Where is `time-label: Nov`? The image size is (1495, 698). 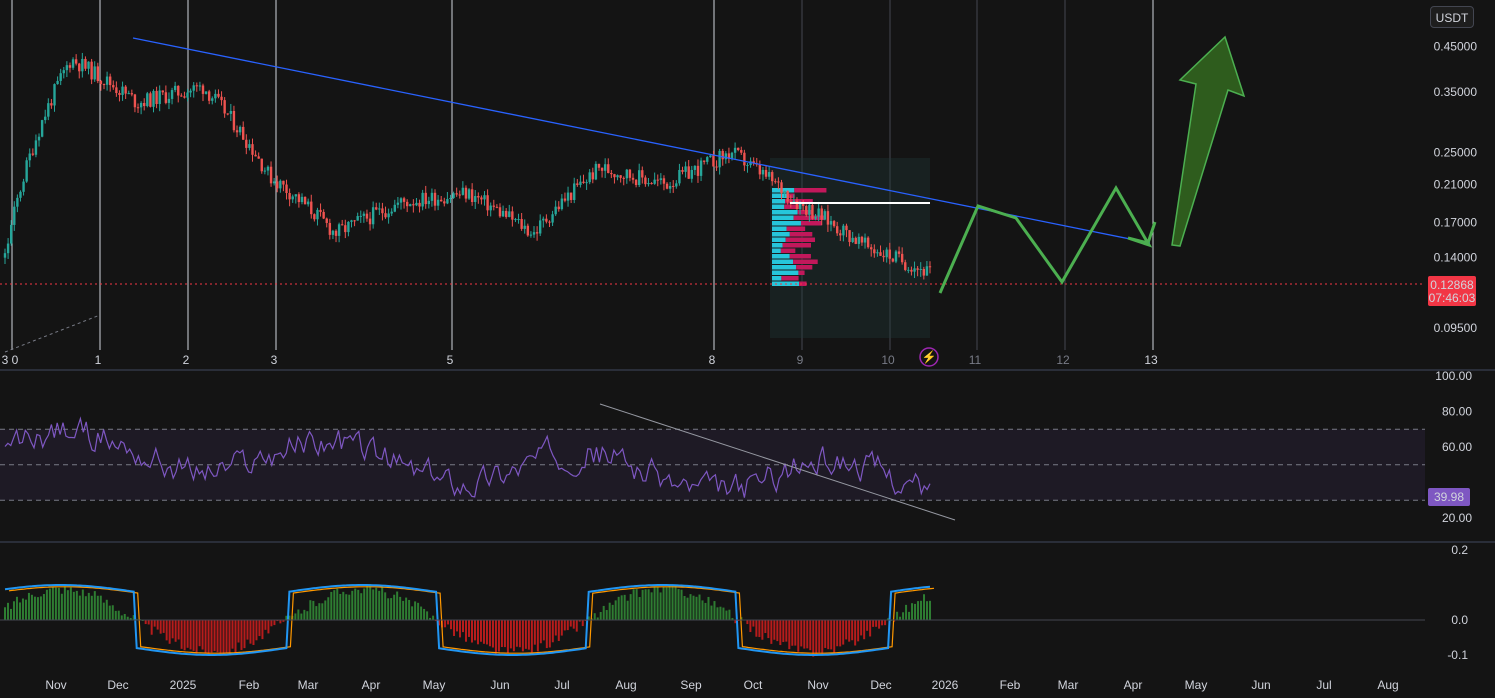
time-label: Nov is located at coordinates (55, 685).